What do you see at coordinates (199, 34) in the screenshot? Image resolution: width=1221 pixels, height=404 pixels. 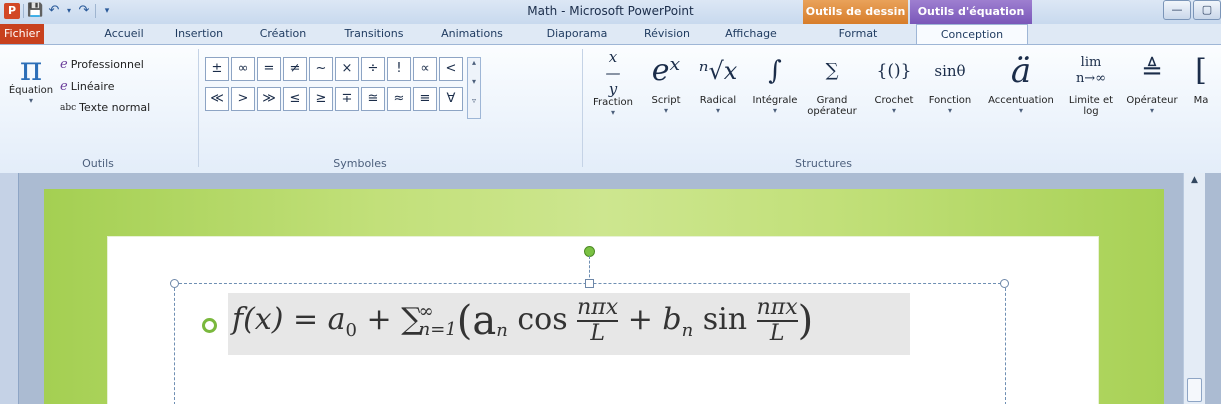 I see `tab-insertion: Insertion` at bounding box center [199, 34].